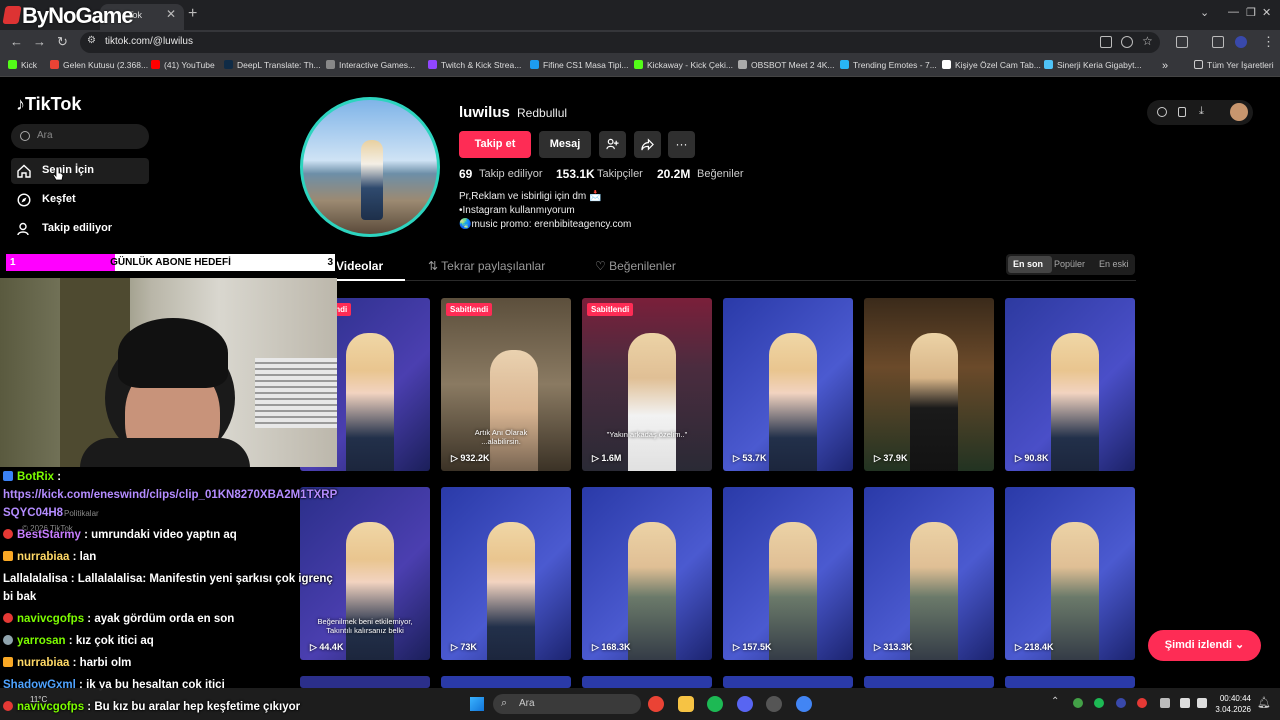 Image resolution: width=1280 pixels, height=720 pixels. What do you see at coordinates (1182, 112) in the screenshot?
I see `device-icon` at bounding box center [1182, 112].